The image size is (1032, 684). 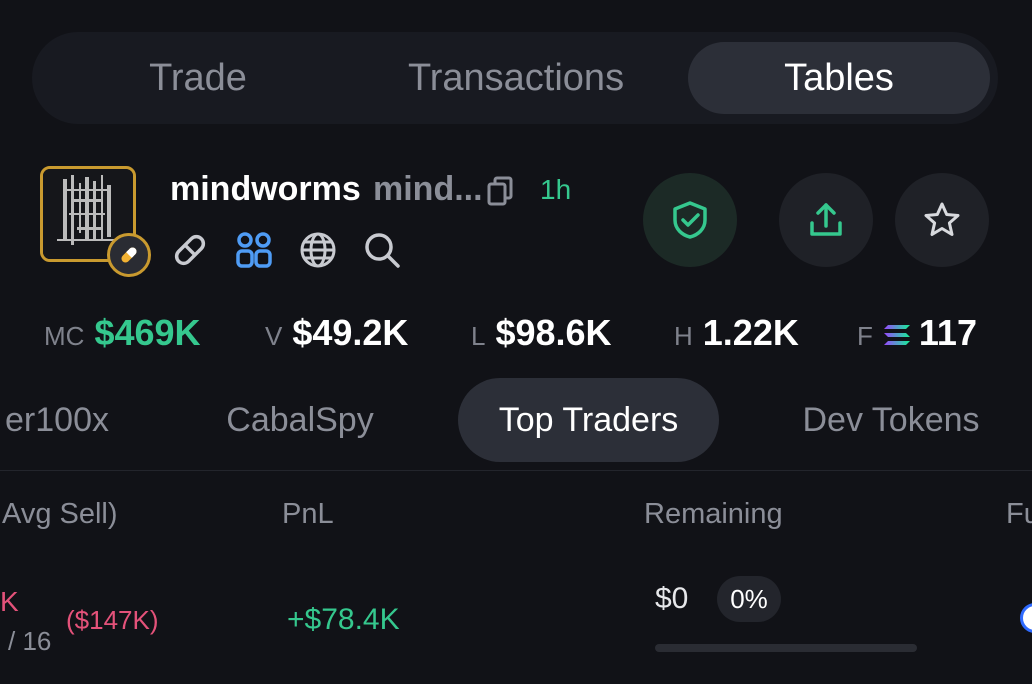 I want to click on view-switcher: Trade Transactions Tables, so click(x=515, y=78).